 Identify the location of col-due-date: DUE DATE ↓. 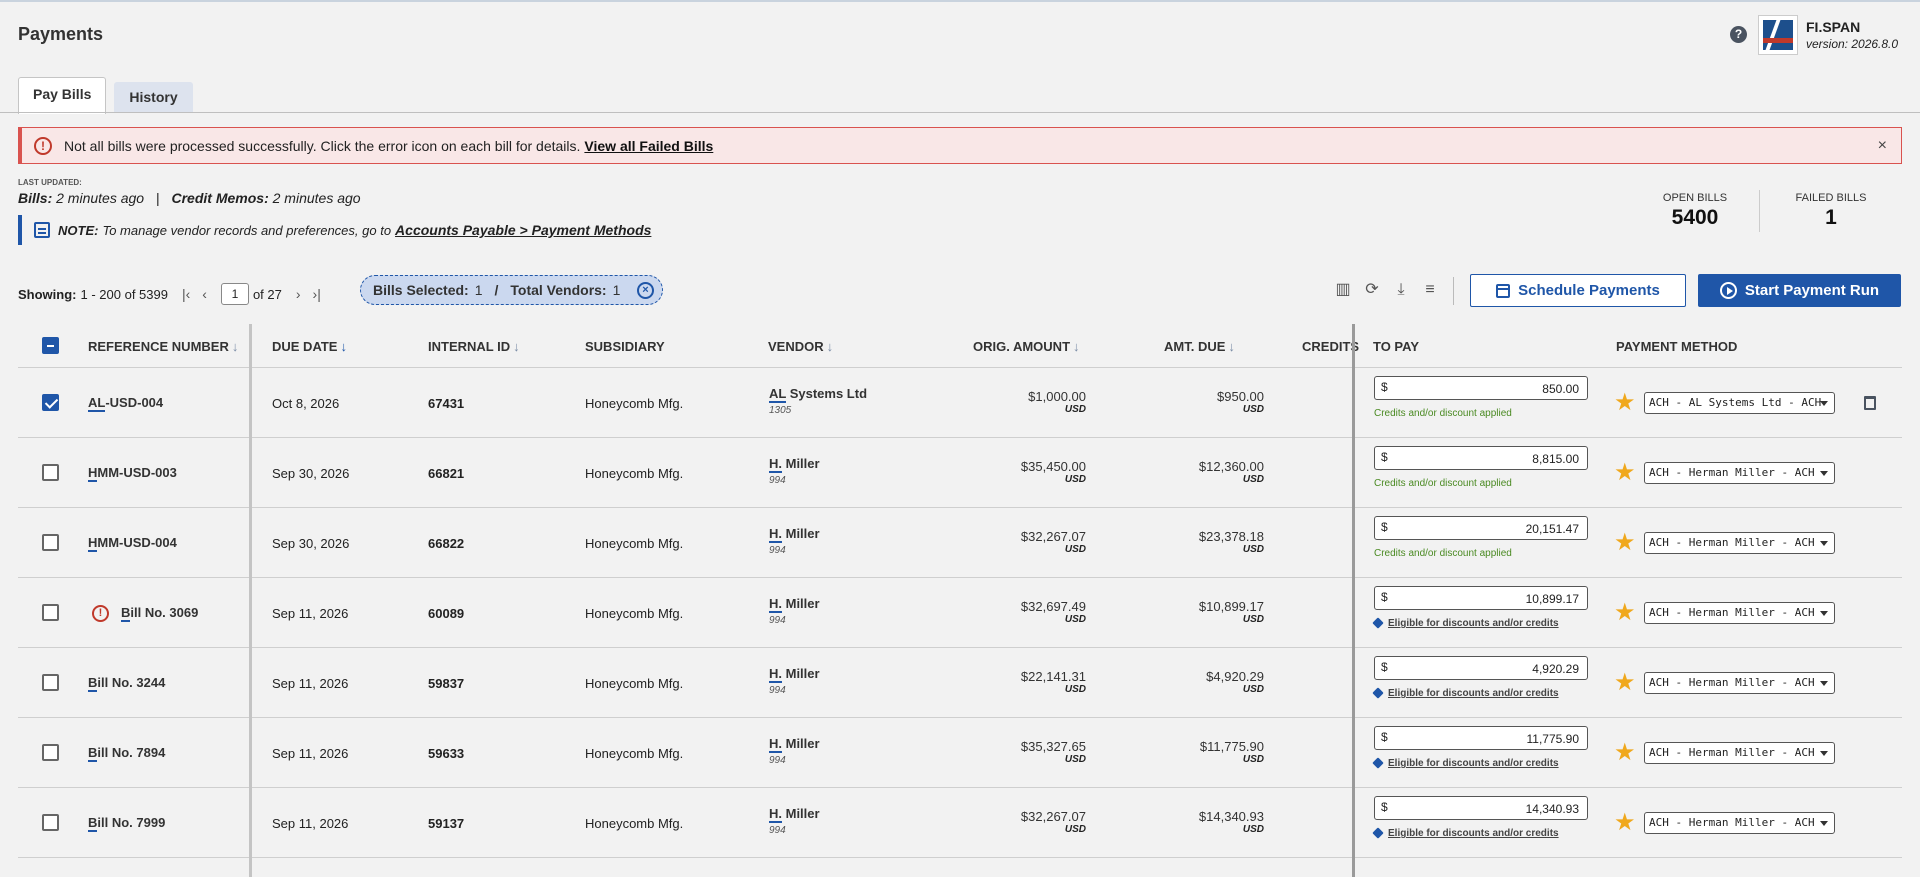
(309, 346).